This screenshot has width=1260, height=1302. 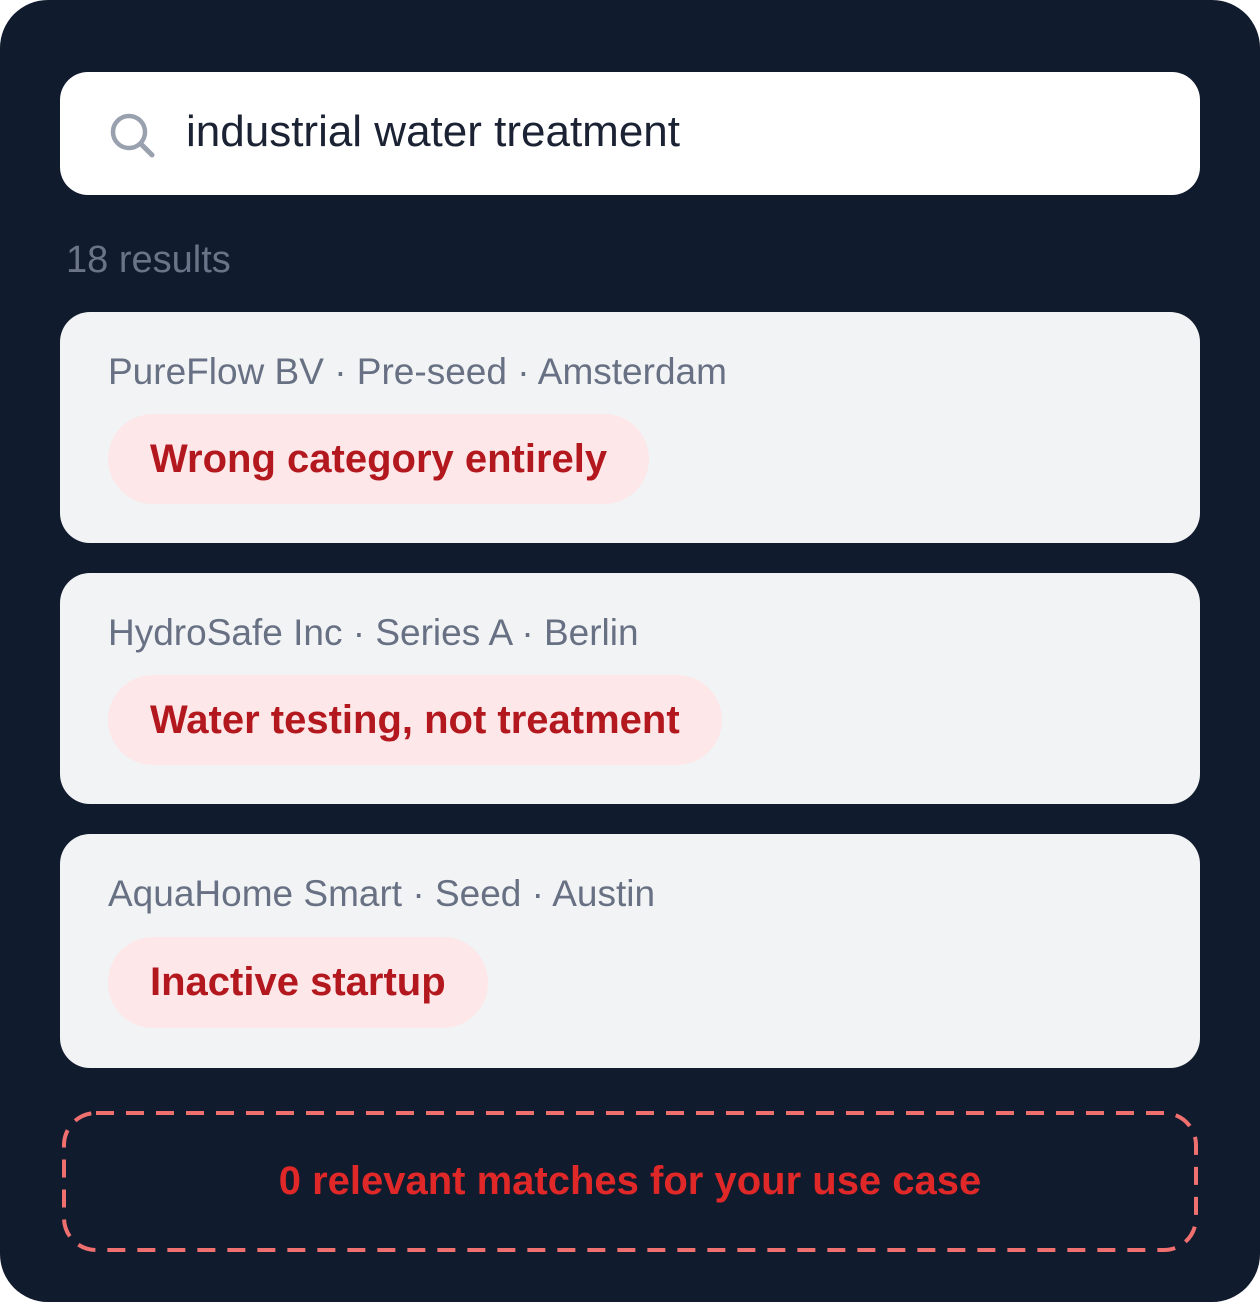 What do you see at coordinates (417, 371) in the screenshot?
I see `result-meta: PureFlow BV · Pre-seed · Amsterdam` at bounding box center [417, 371].